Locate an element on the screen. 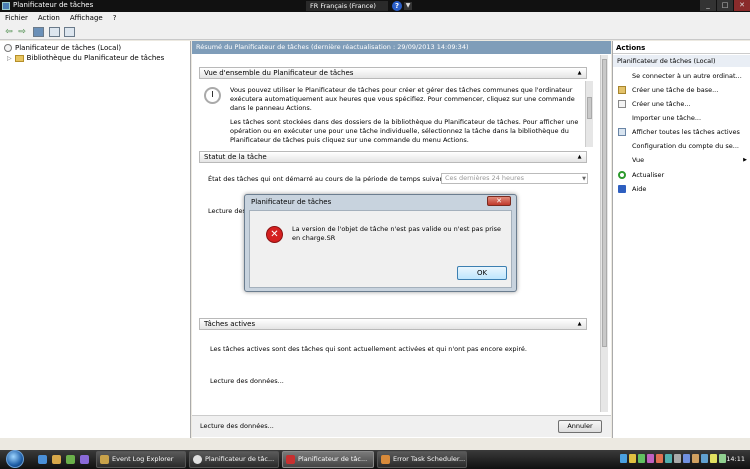  tray-power-icon is located at coordinates (686, 458).